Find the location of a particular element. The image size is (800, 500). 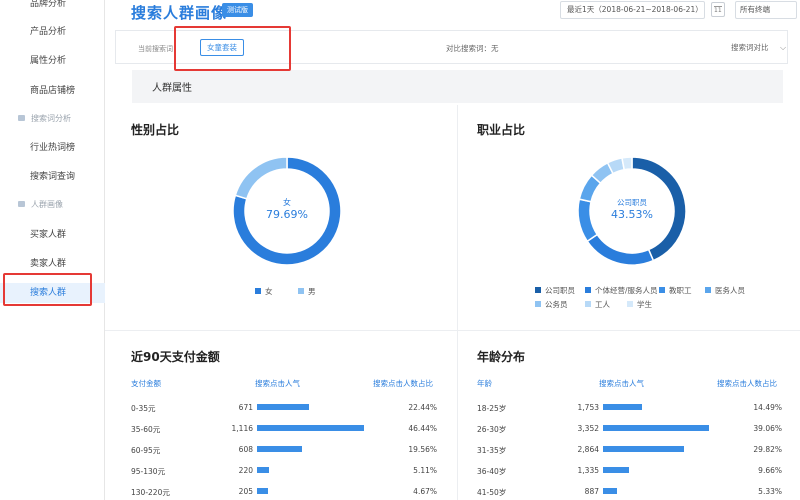

compare-keyword-button: 搜索词对比 is located at coordinates (750, 47).